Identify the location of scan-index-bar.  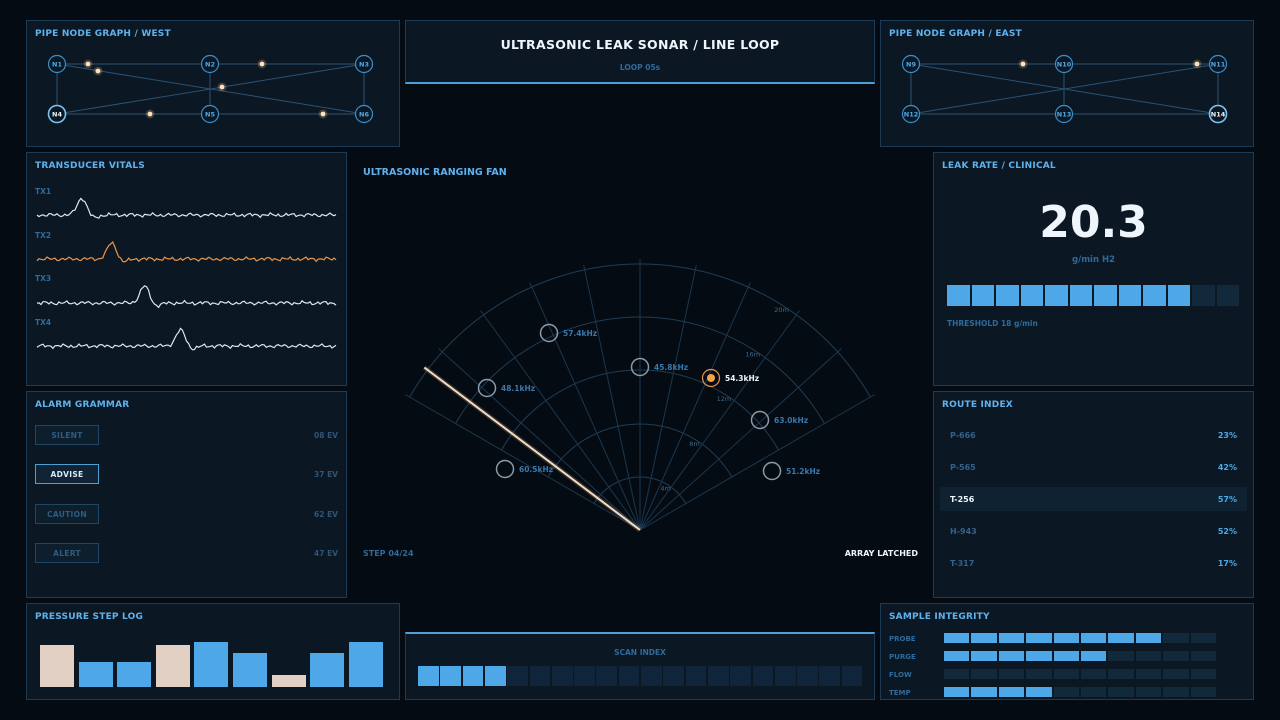
(641, 676).